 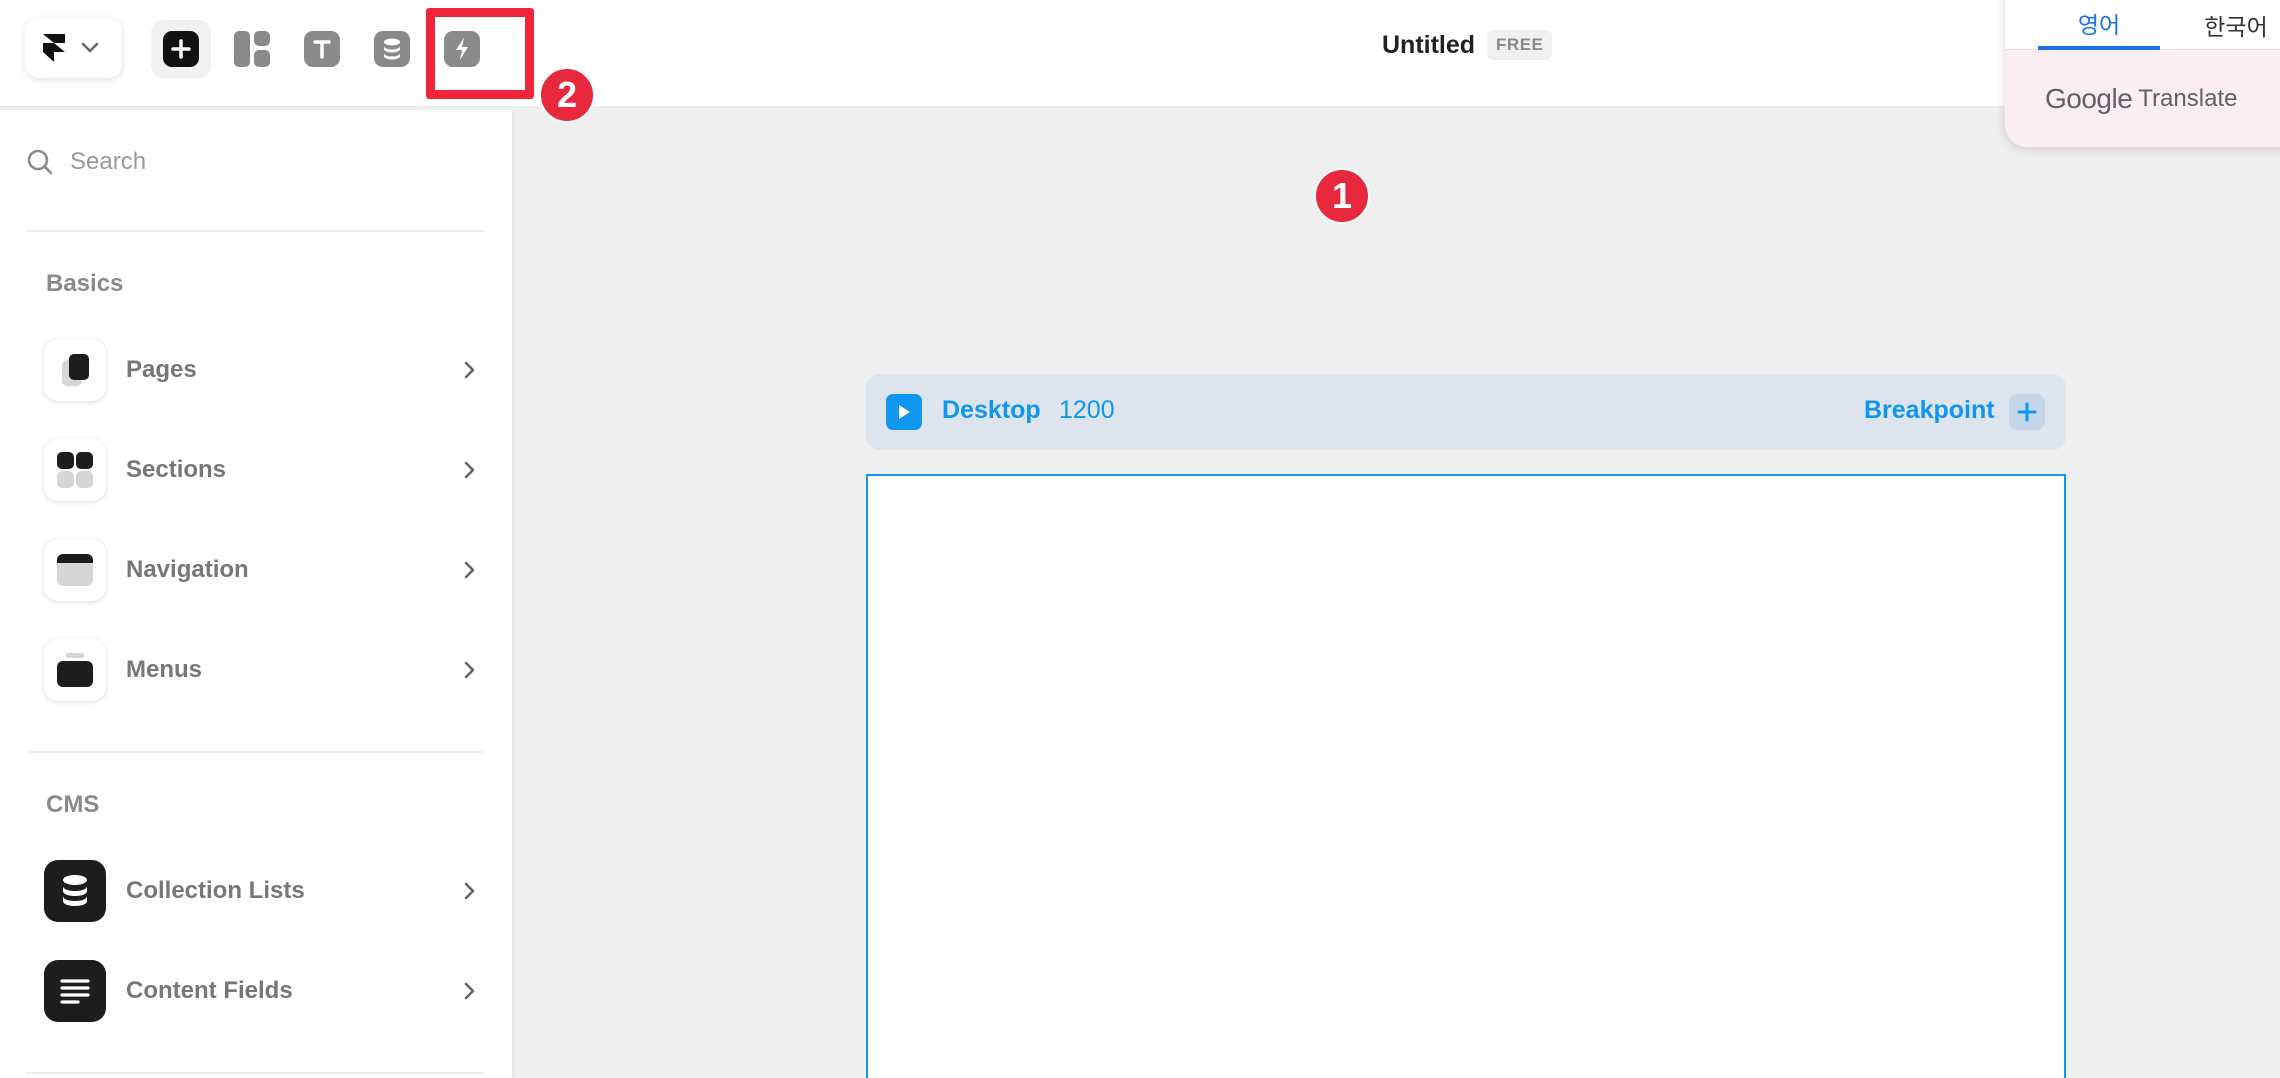 What do you see at coordinates (991, 410) in the screenshot?
I see `breakpoint-name: Desktop` at bounding box center [991, 410].